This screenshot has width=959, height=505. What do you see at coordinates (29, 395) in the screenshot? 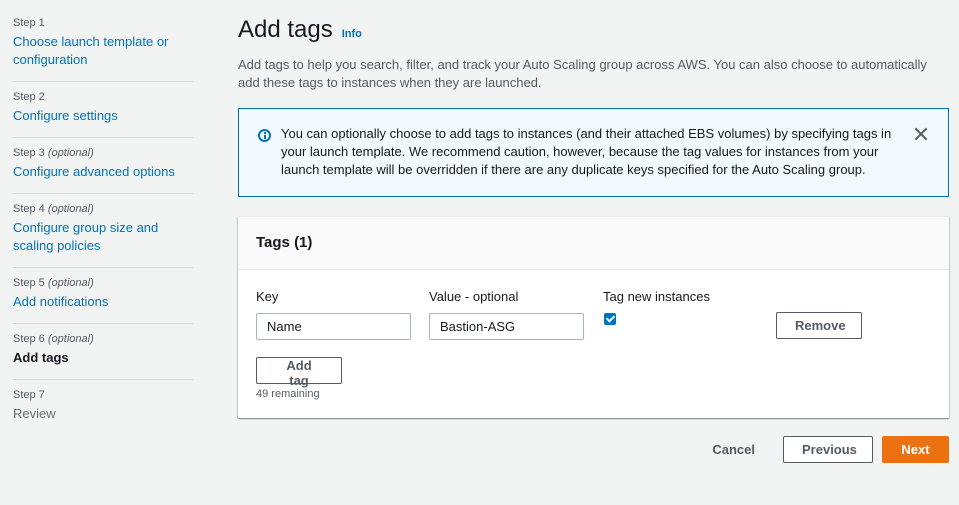
I see `step-number: Step 7` at bounding box center [29, 395].